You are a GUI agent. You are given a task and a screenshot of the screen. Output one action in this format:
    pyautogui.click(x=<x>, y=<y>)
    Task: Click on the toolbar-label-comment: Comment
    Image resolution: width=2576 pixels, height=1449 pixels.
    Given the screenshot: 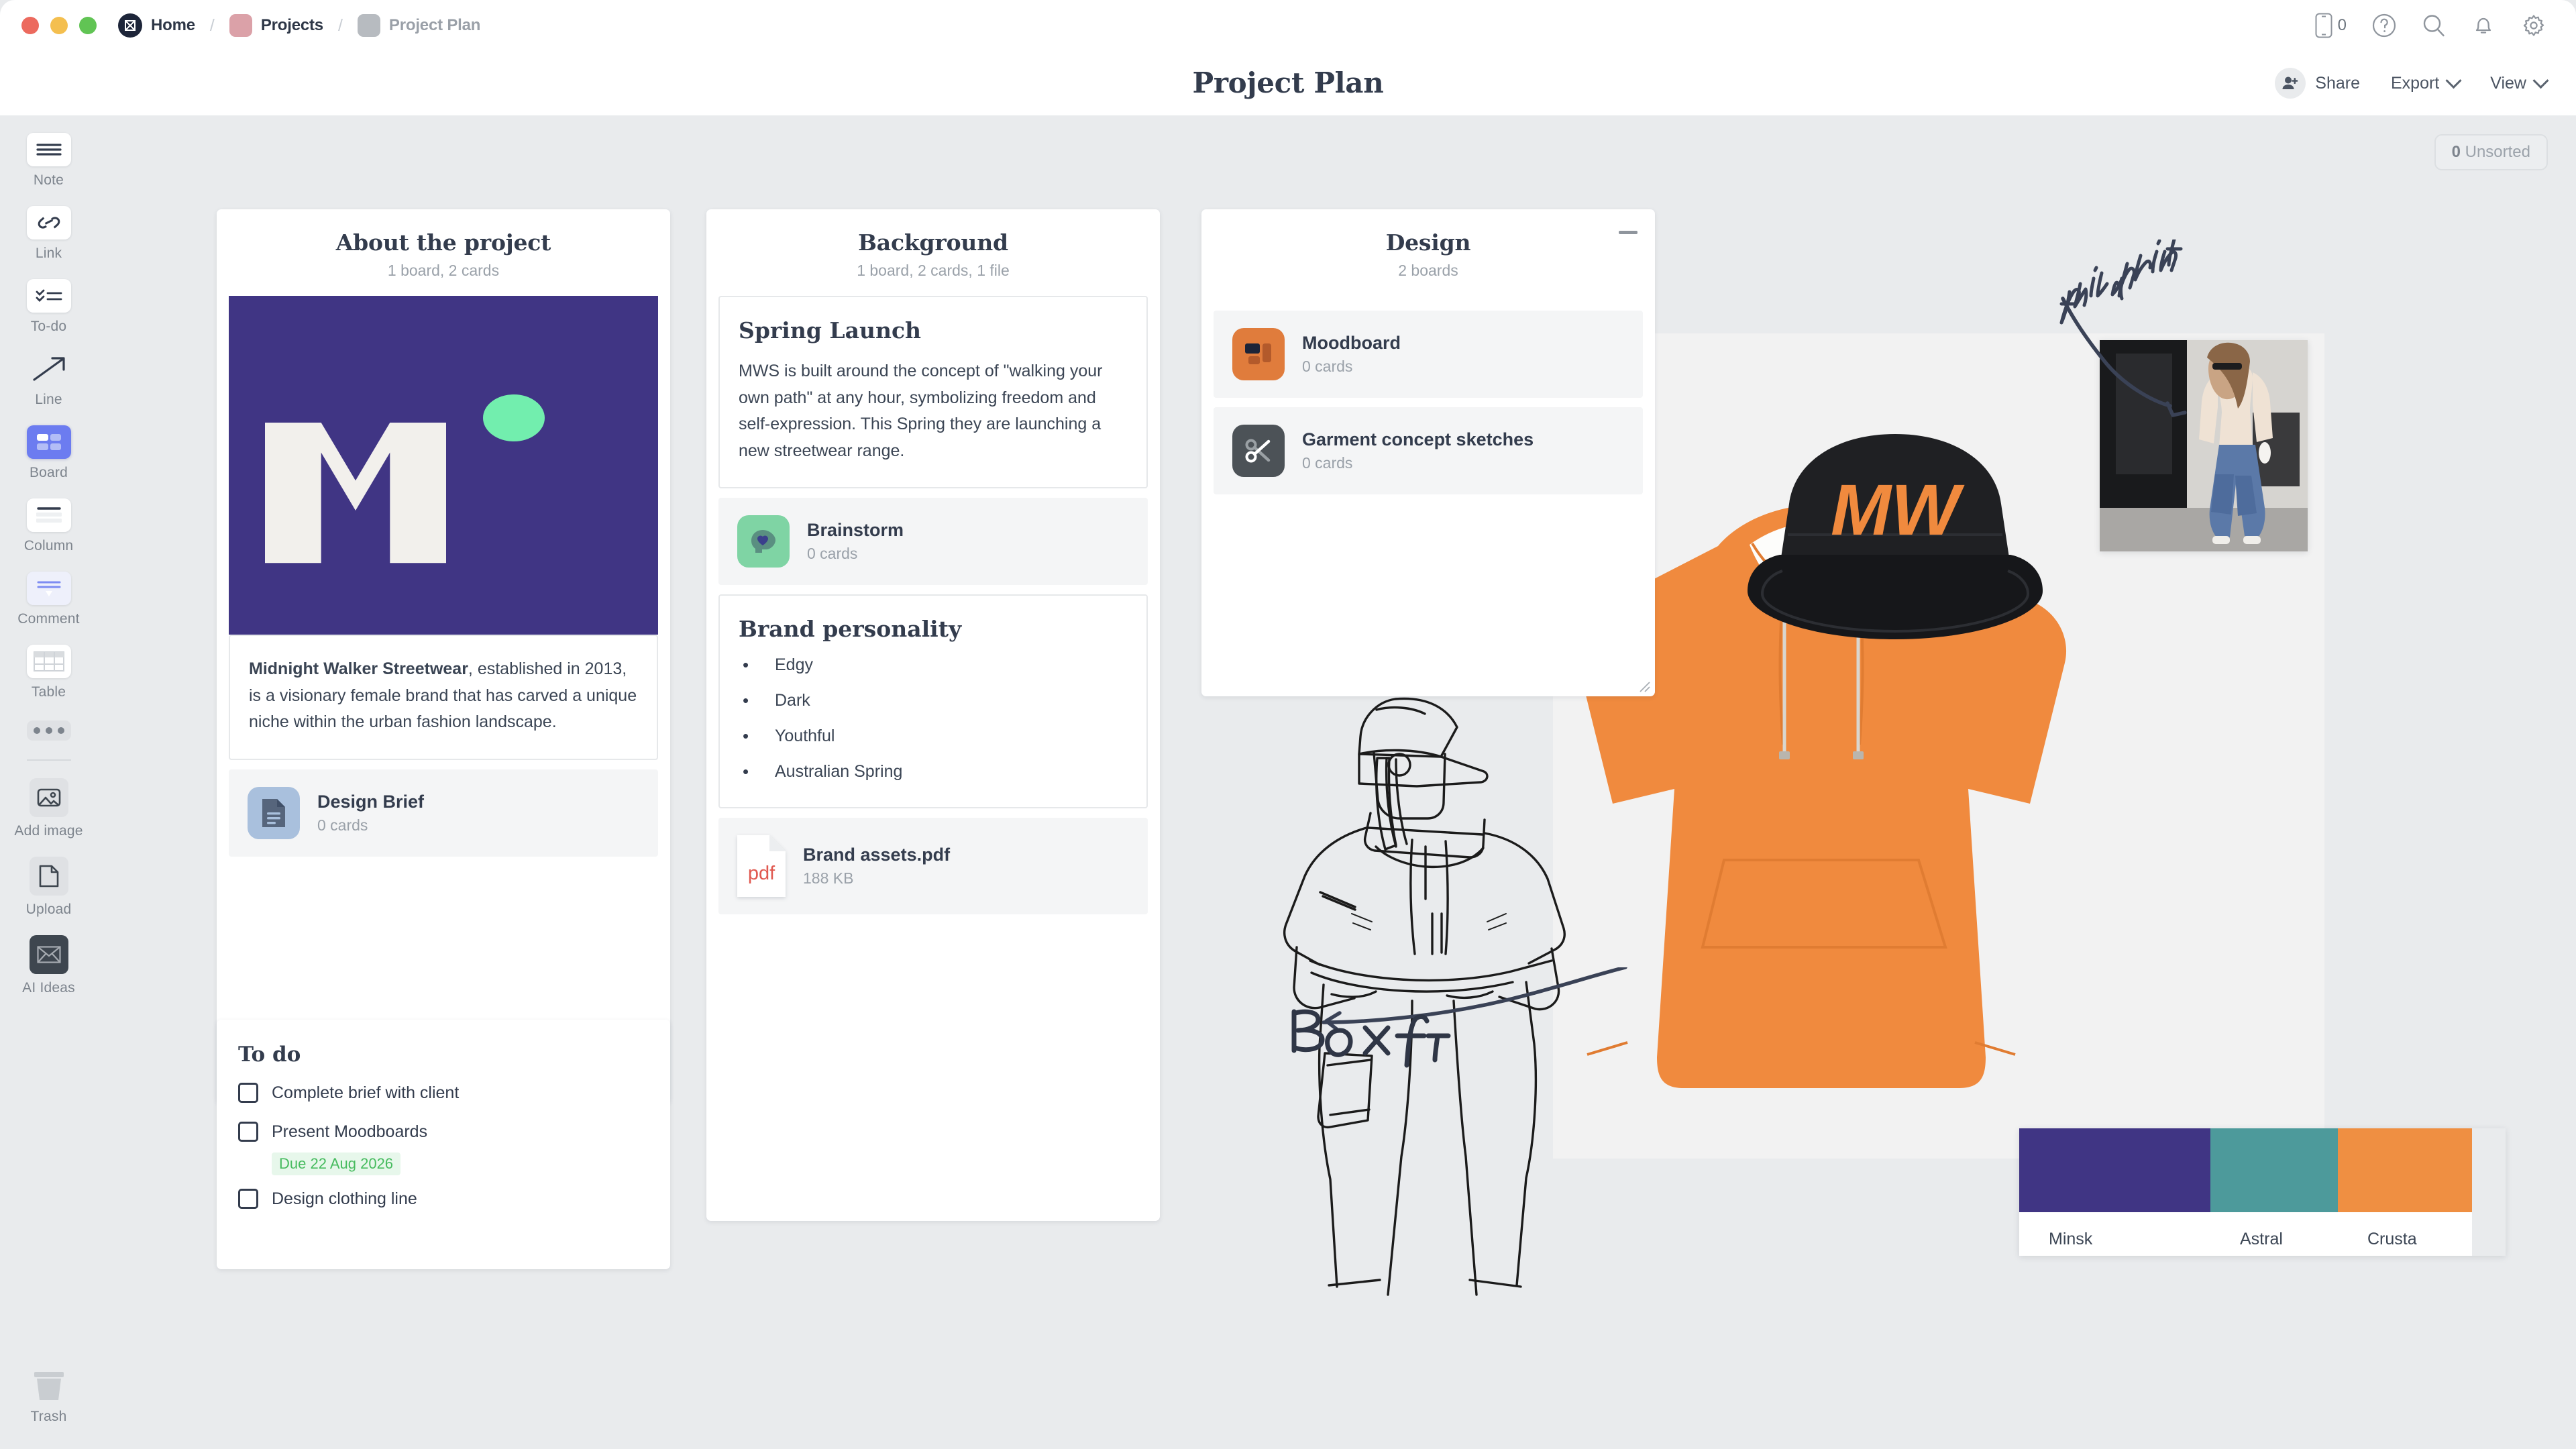 What is the action you would take?
    pyautogui.click(x=48, y=619)
    